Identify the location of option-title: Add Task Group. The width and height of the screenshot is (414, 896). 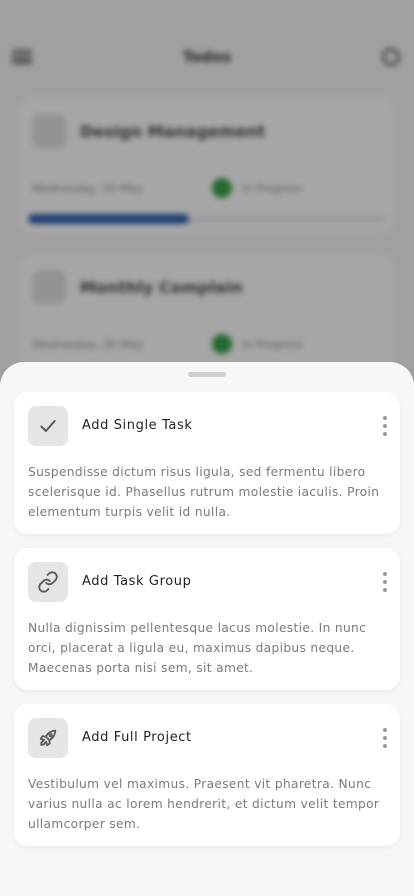
(137, 581).